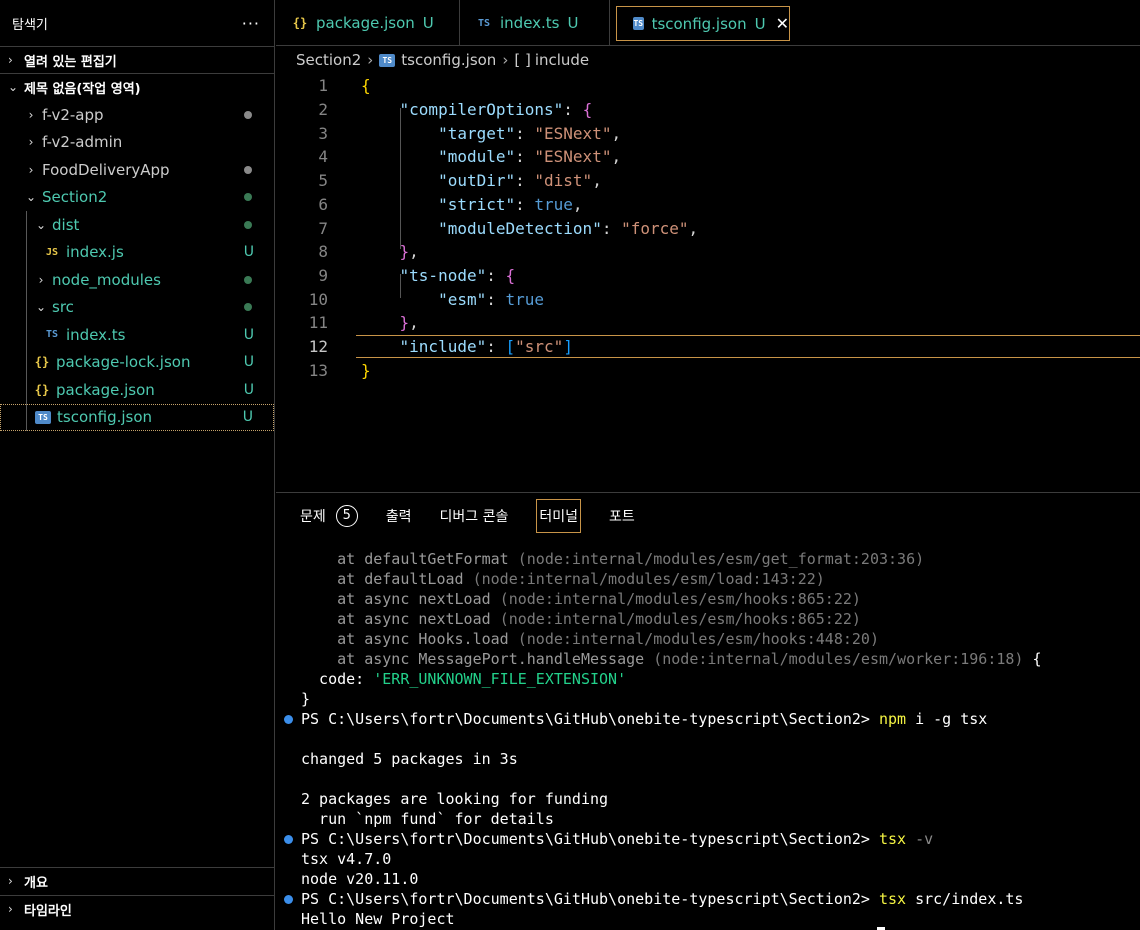 The image size is (1140, 930). Describe the element at coordinates (105, 417) in the screenshot. I see `tree-item-label: tsconfig.json` at that location.